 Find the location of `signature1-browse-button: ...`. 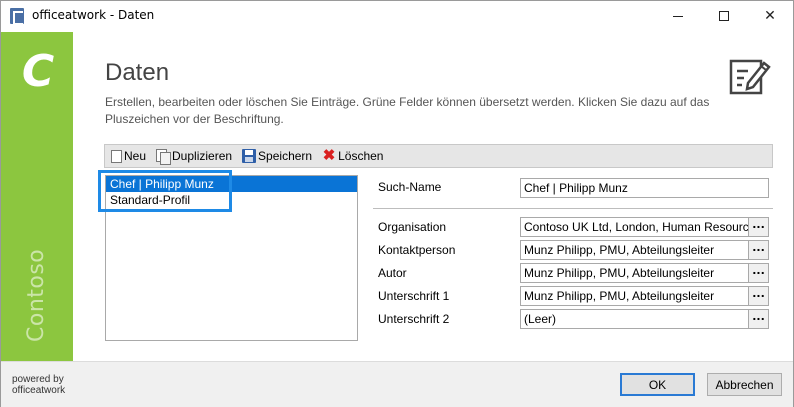

signature1-browse-button: ... is located at coordinates (758, 296).